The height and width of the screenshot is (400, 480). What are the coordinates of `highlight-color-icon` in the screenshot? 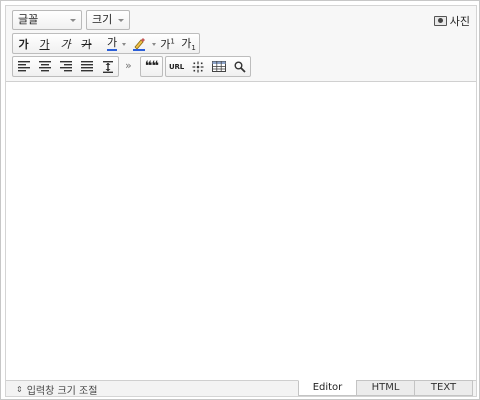 It's located at (139, 44).